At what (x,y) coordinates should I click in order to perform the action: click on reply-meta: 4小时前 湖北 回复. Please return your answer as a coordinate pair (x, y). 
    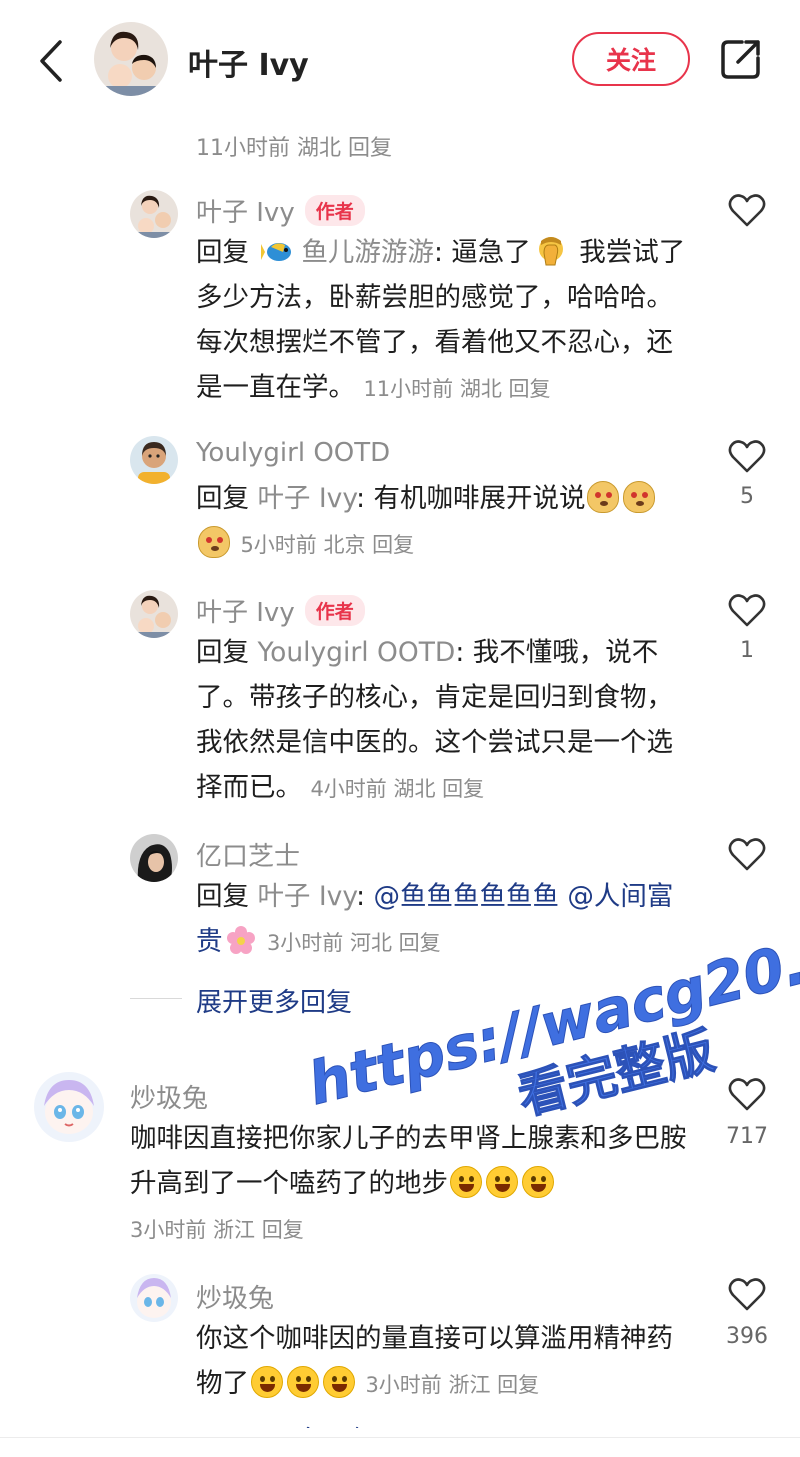
    Looking at the image, I should click on (397, 789).